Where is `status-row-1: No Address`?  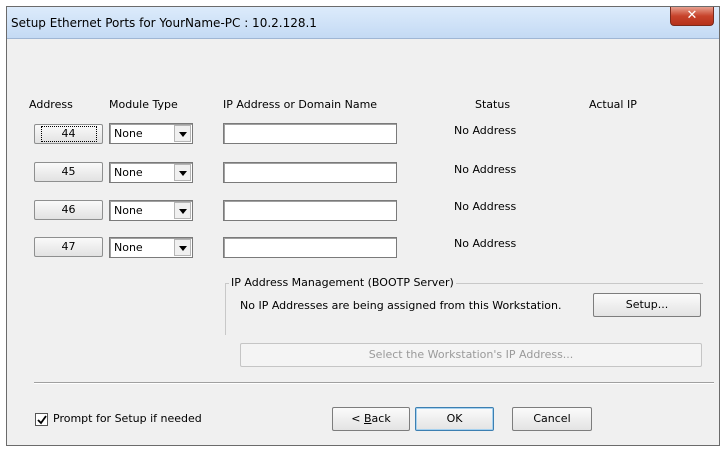
status-row-1: No Address is located at coordinates (485, 130).